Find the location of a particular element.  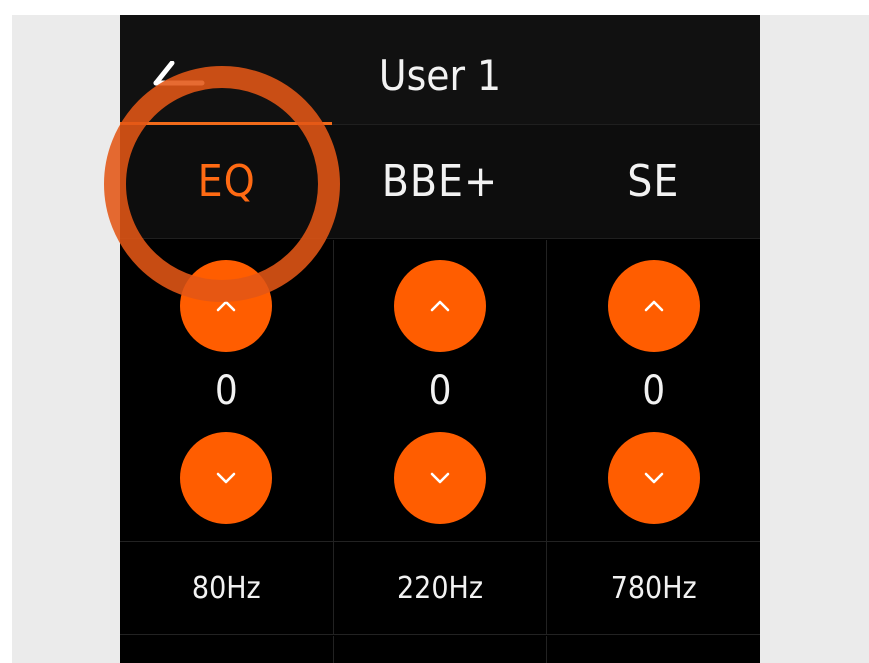

frequency-labels: 80Hz 220Hz 780Hz is located at coordinates (440, 588).